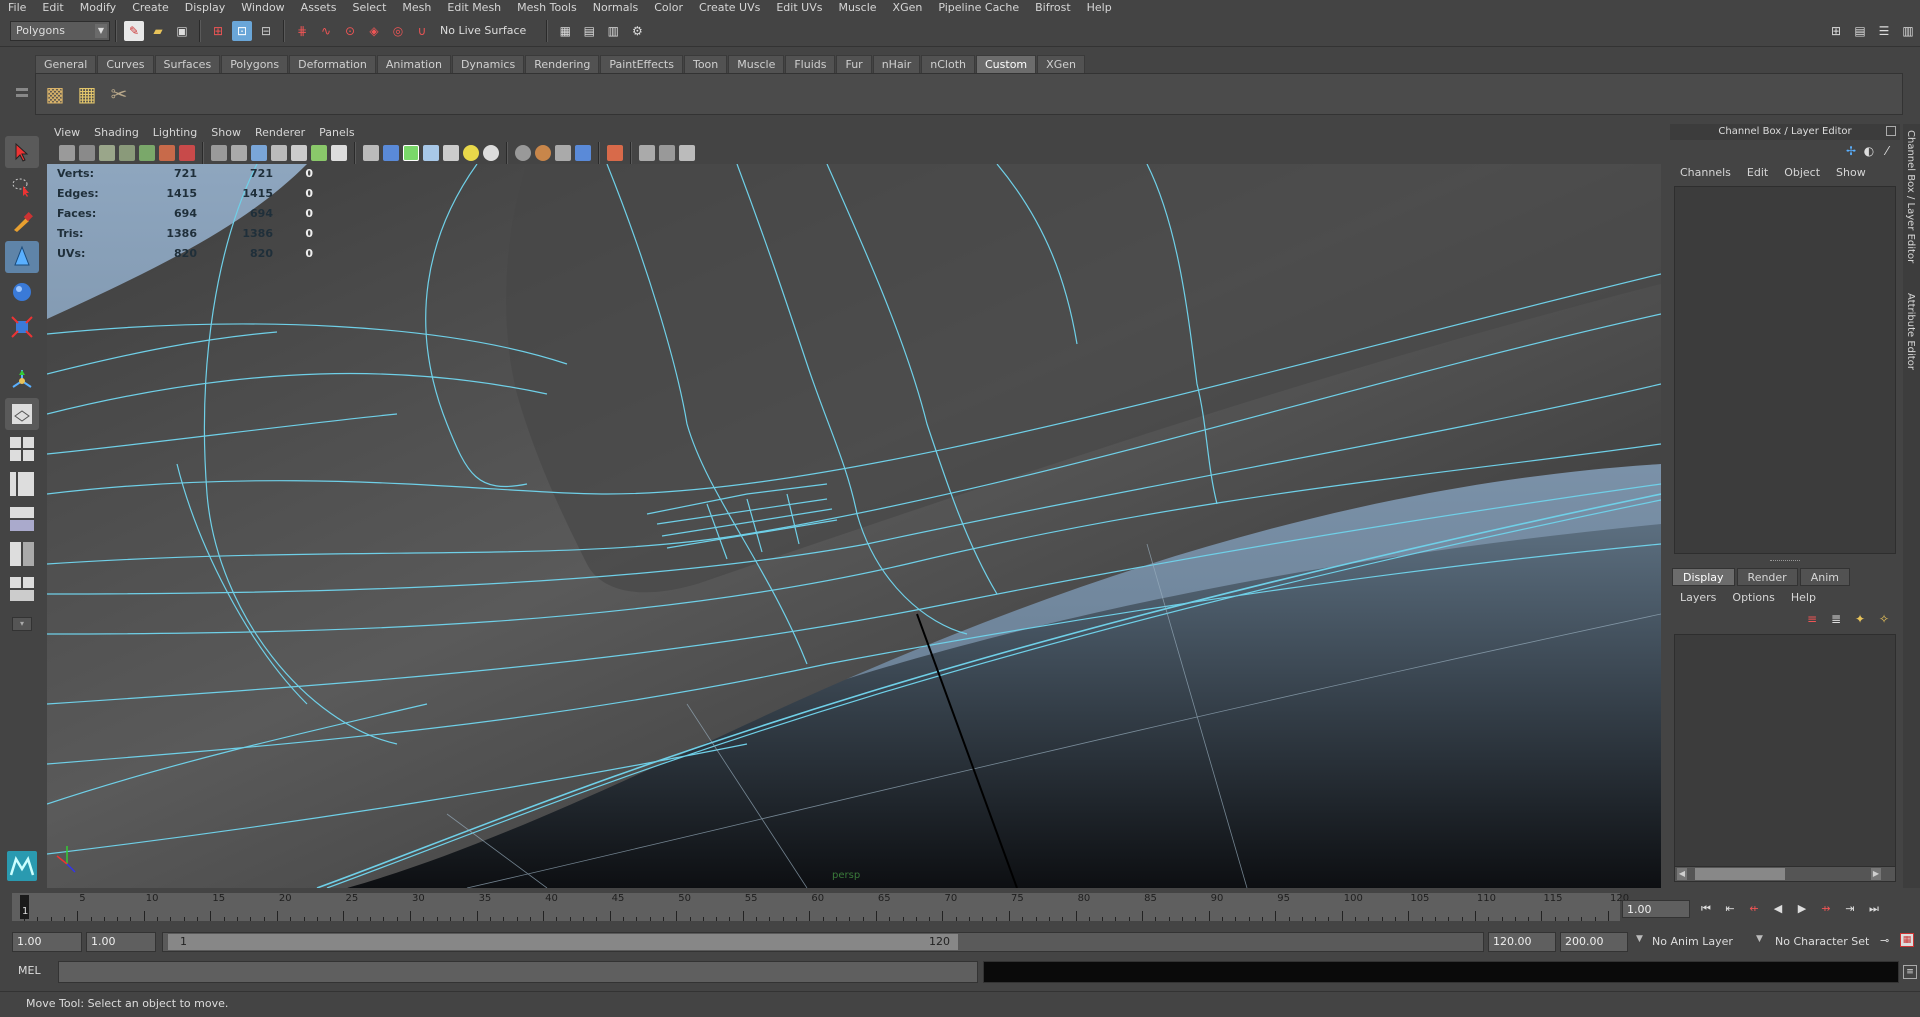 The height and width of the screenshot is (1017, 1920). Describe the element at coordinates (1785, 561) in the screenshot. I see `split-handle` at that location.